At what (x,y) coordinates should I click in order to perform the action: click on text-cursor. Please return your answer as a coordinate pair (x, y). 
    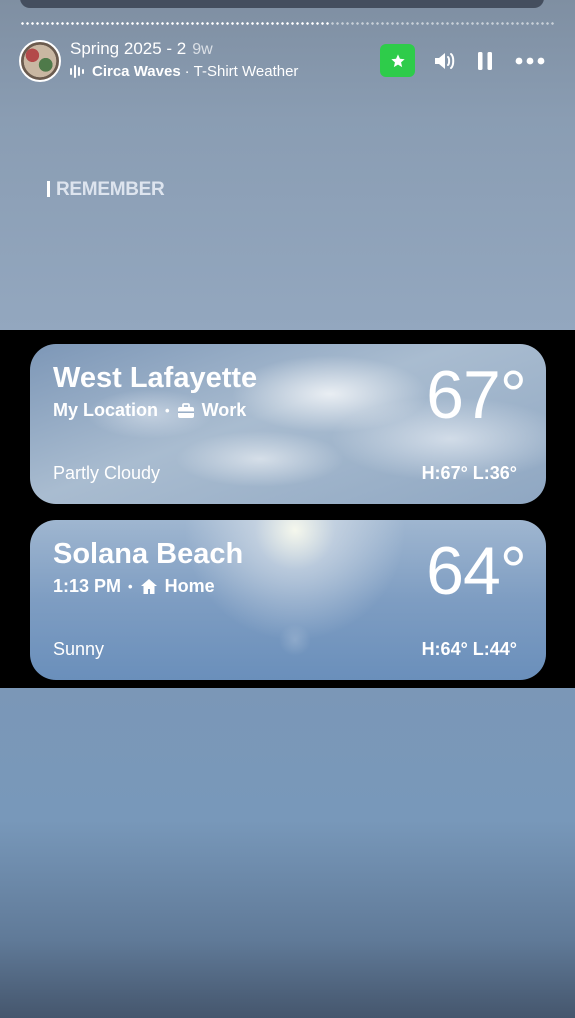
    Looking at the image, I should click on (48, 189).